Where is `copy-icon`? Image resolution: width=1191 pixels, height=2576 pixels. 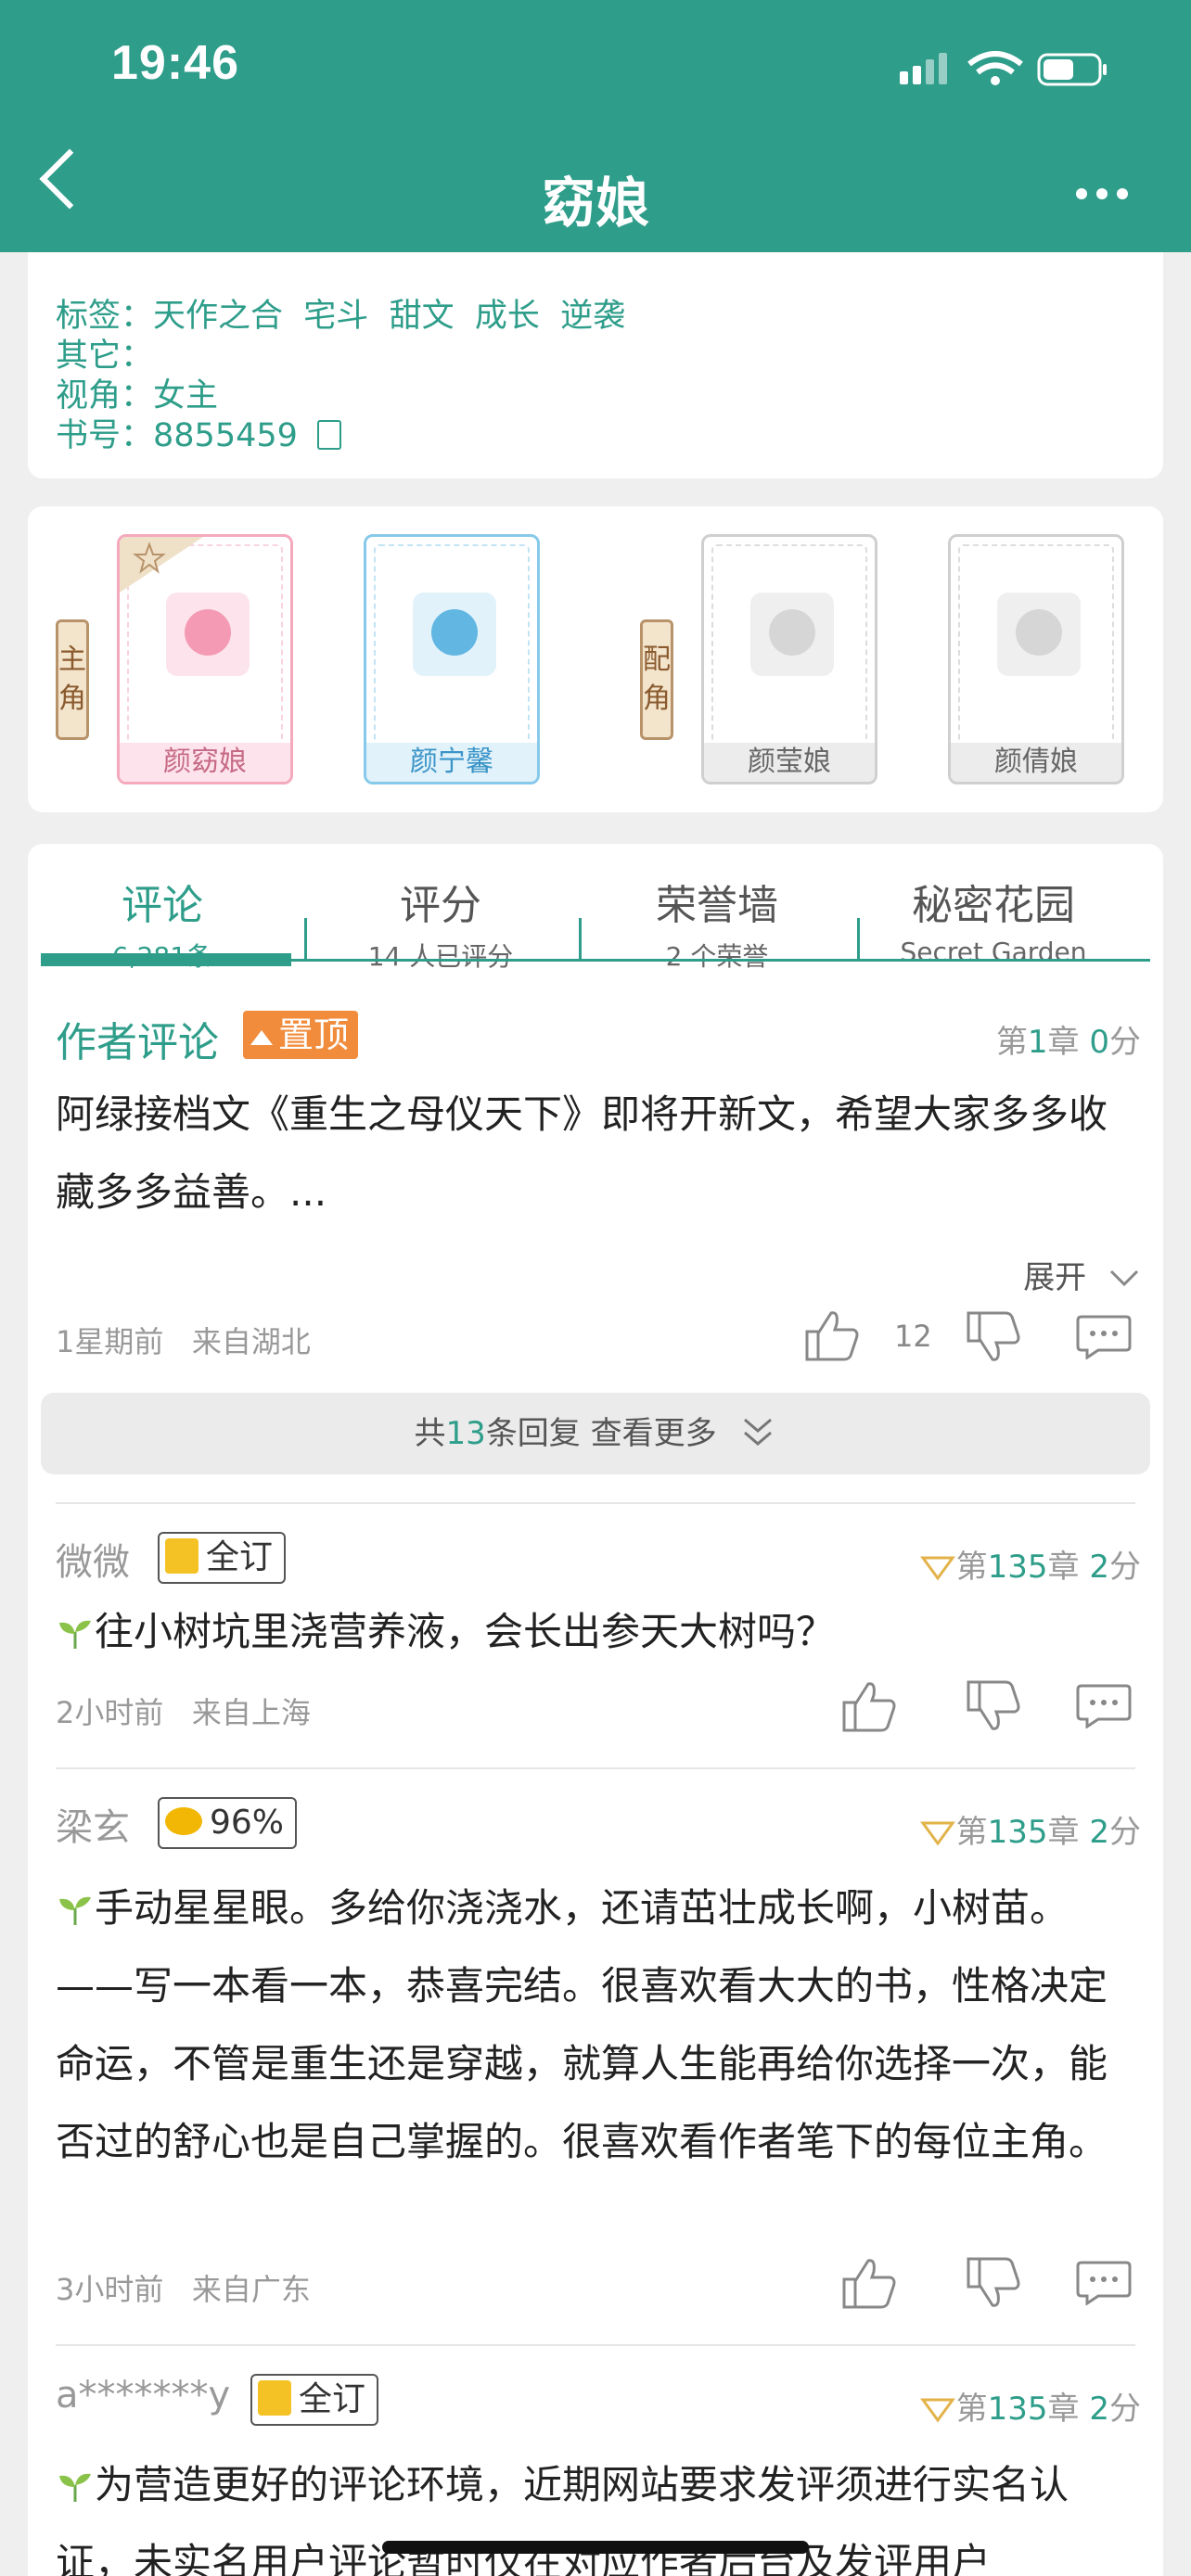 copy-icon is located at coordinates (329, 435).